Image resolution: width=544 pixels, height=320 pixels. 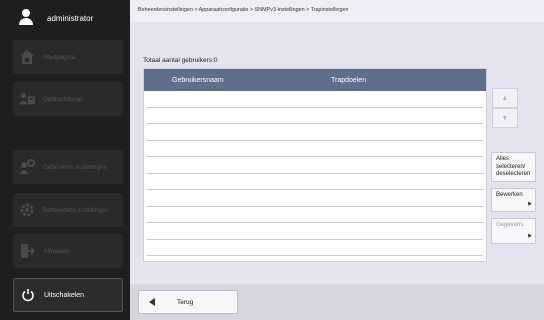 I want to click on logout-icon, so click(x=27, y=251).